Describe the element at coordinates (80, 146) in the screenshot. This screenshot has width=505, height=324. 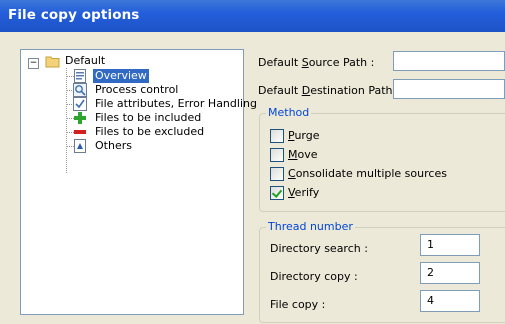
I see `others-icon` at that location.